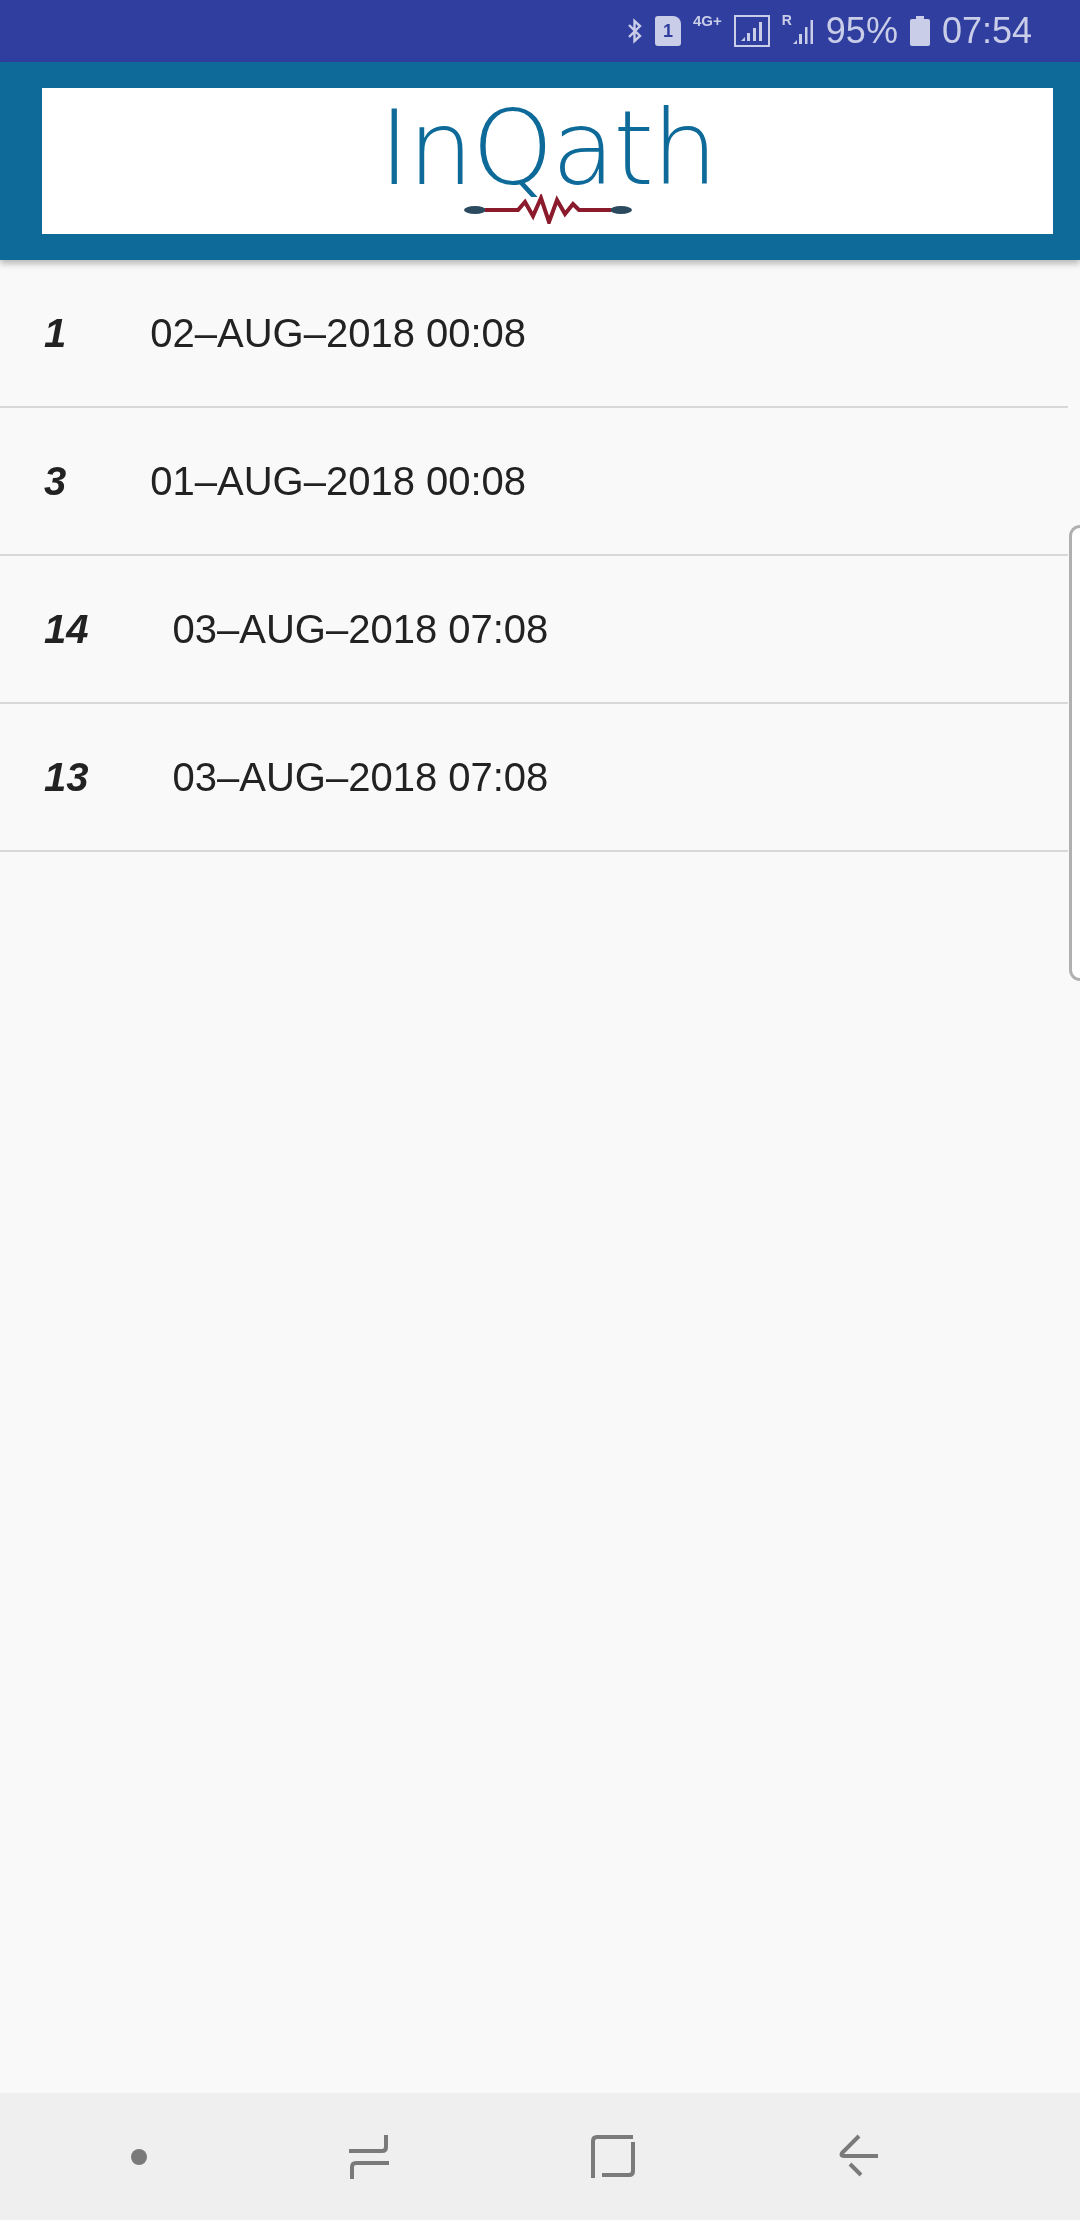 This screenshot has height=2220, width=1080. I want to click on item-number: 13, so click(66, 777).